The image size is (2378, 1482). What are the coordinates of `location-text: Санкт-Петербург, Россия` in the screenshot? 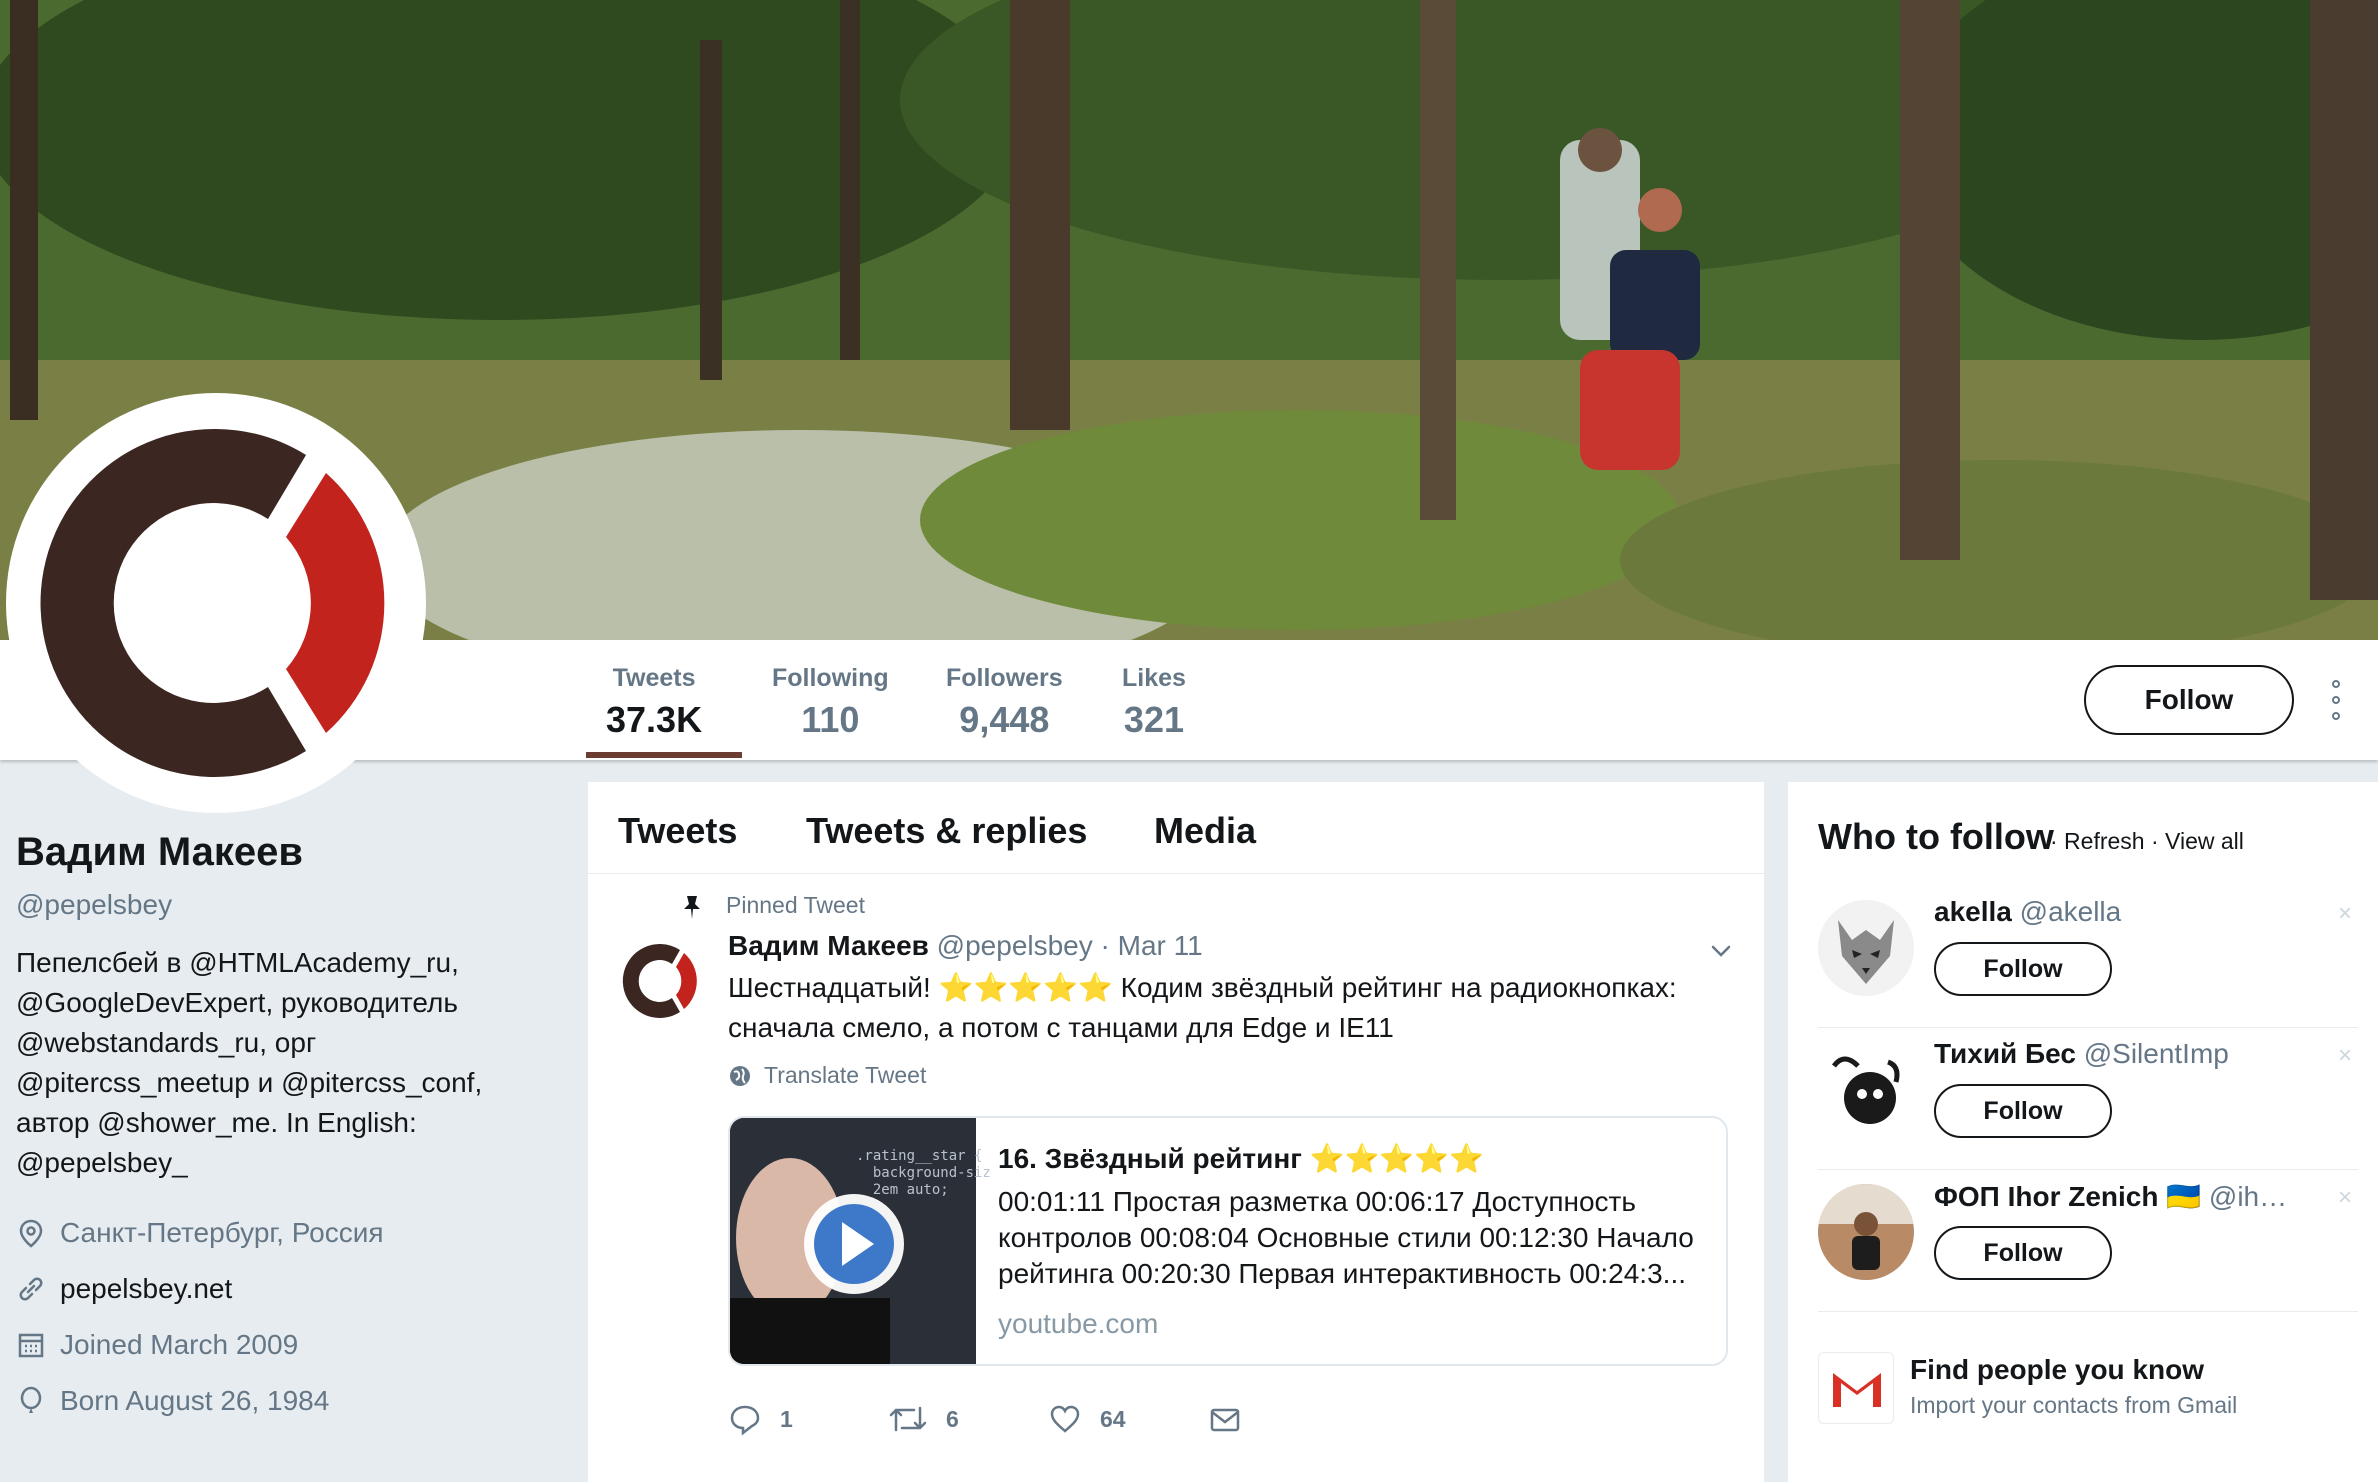 It's located at (222, 1232).